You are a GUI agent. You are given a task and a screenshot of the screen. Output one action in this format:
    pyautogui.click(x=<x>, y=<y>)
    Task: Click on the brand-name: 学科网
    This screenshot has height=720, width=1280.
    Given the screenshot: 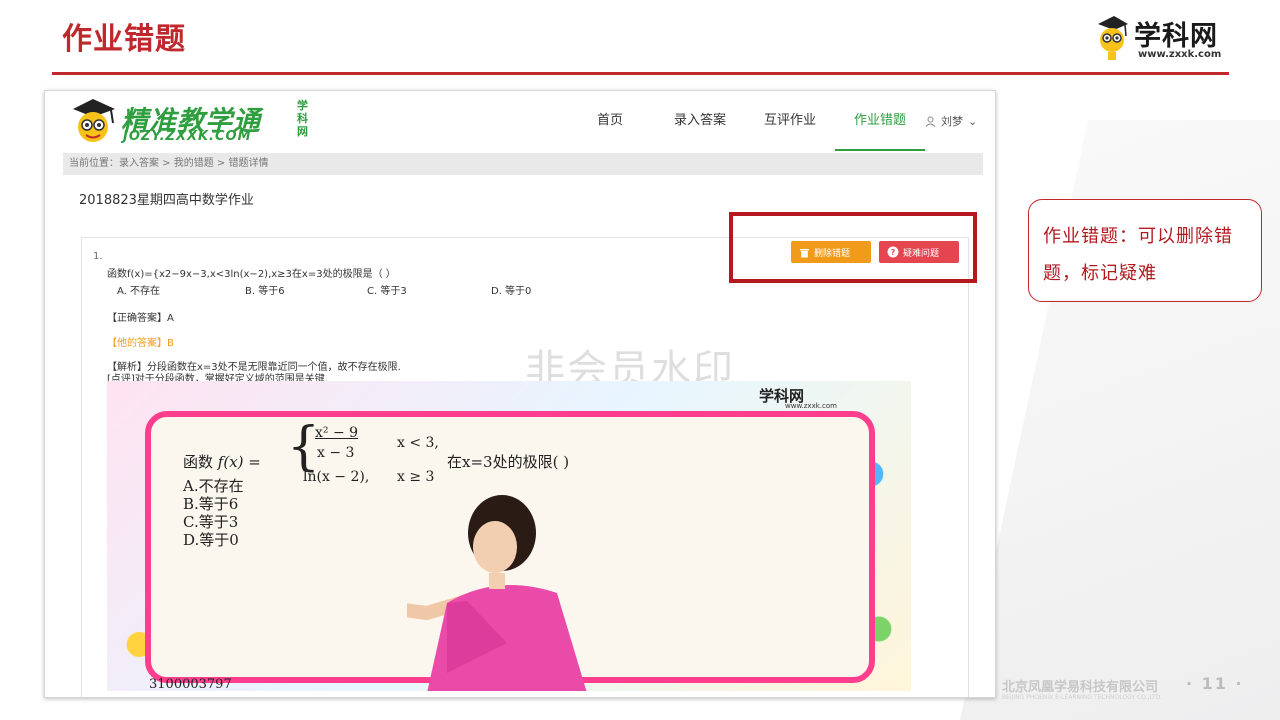 What is the action you would take?
    pyautogui.click(x=1176, y=36)
    